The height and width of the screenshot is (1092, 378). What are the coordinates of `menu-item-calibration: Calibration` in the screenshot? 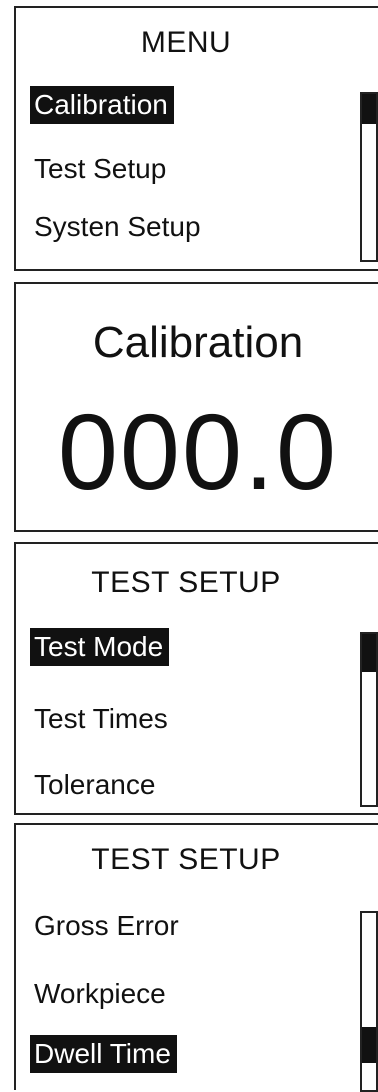 It's located at (102, 105).